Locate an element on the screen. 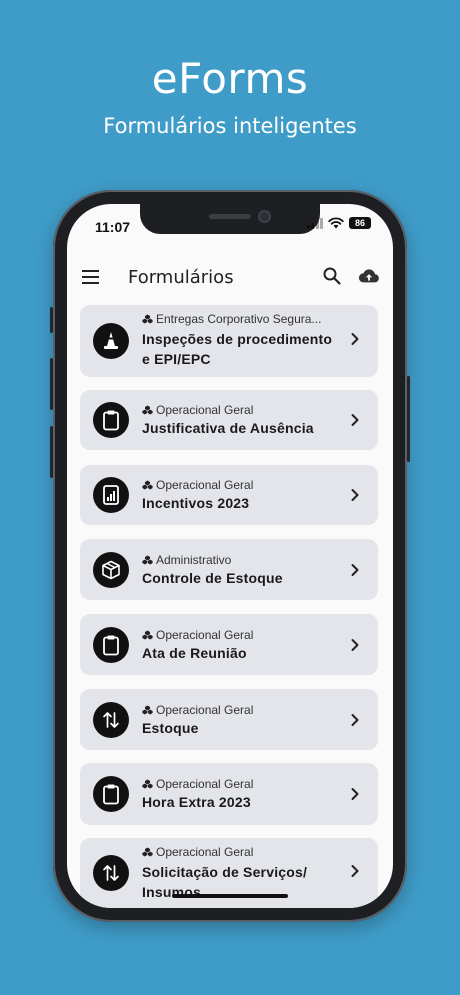  power-button is located at coordinates (408, 419).